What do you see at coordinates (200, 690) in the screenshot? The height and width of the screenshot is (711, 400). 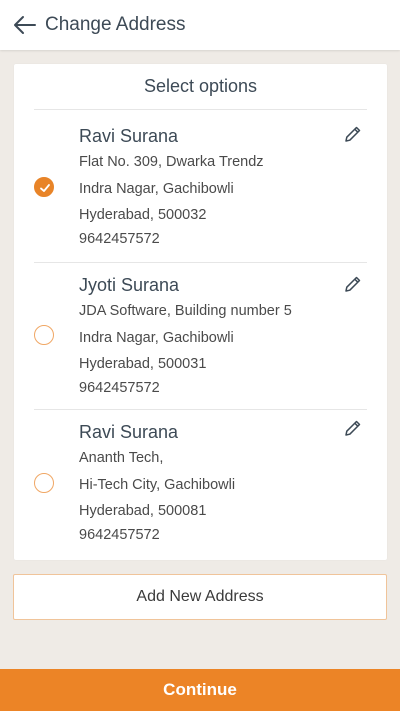 I see `continue-button: Continue` at bounding box center [200, 690].